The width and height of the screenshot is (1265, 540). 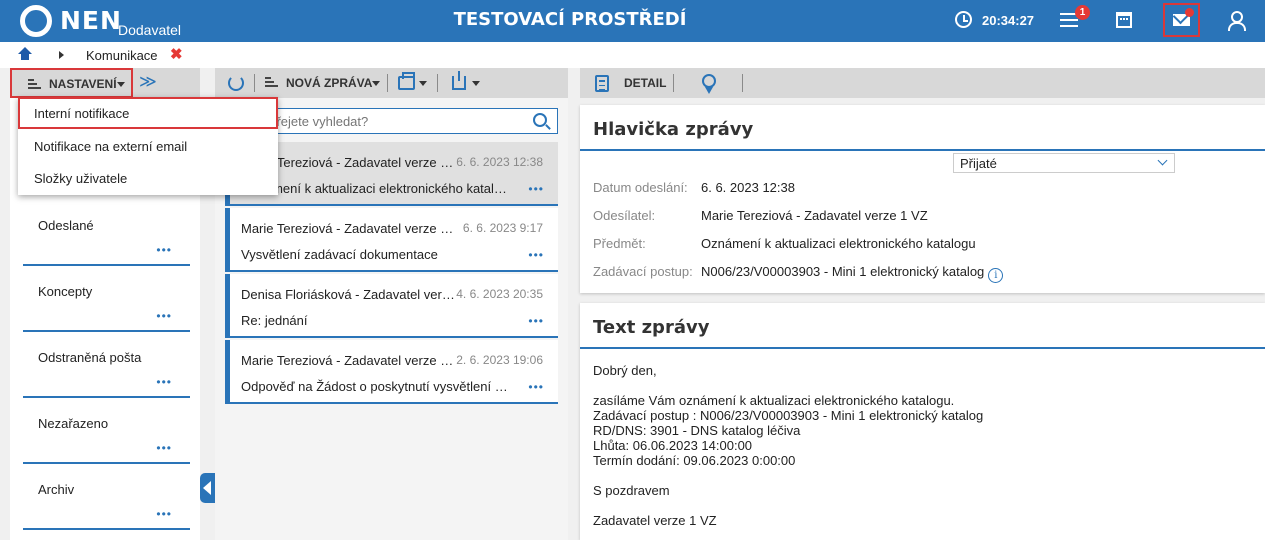 I want to click on breadcrumb-current: Komunikace, so click(x=122, y=55).